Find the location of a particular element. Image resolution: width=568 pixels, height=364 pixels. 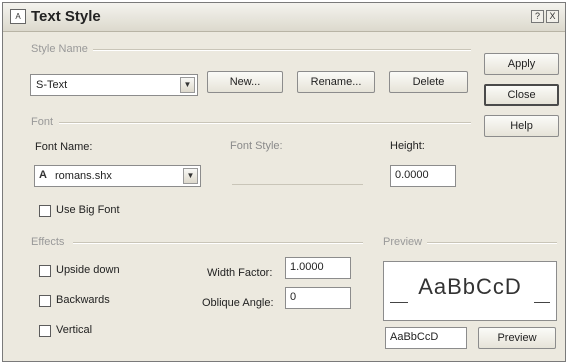

vertical-checkbox is located at coordinates (45, 331).